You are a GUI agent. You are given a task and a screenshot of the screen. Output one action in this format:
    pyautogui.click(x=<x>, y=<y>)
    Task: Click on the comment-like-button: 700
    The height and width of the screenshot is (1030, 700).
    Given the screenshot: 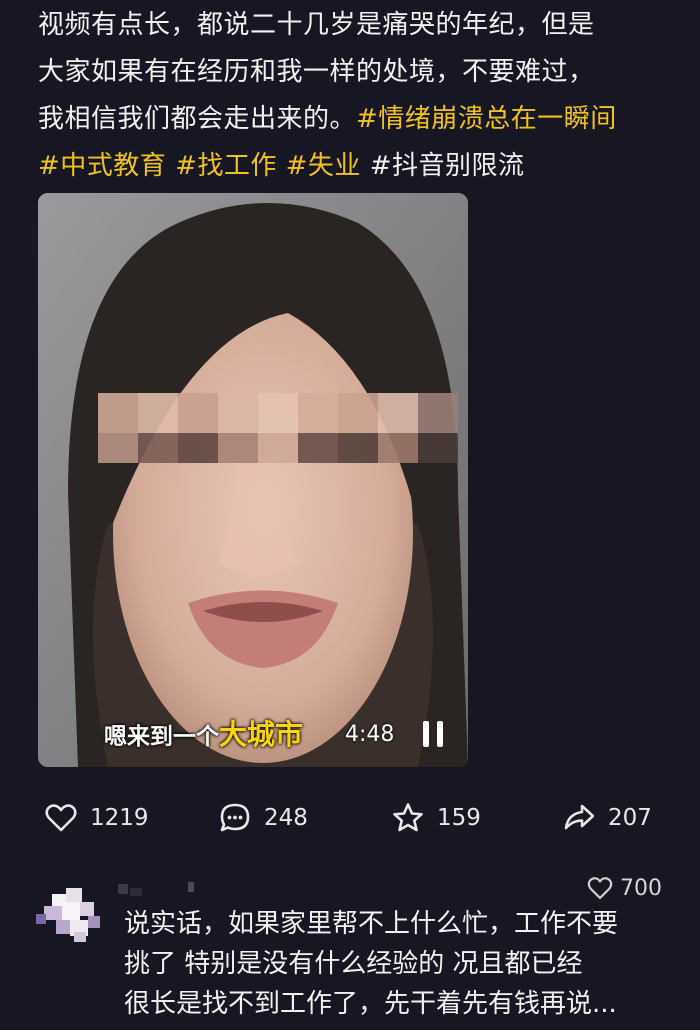 What is the action you would take?
    pyautogui.click(x=624, y=888)
    